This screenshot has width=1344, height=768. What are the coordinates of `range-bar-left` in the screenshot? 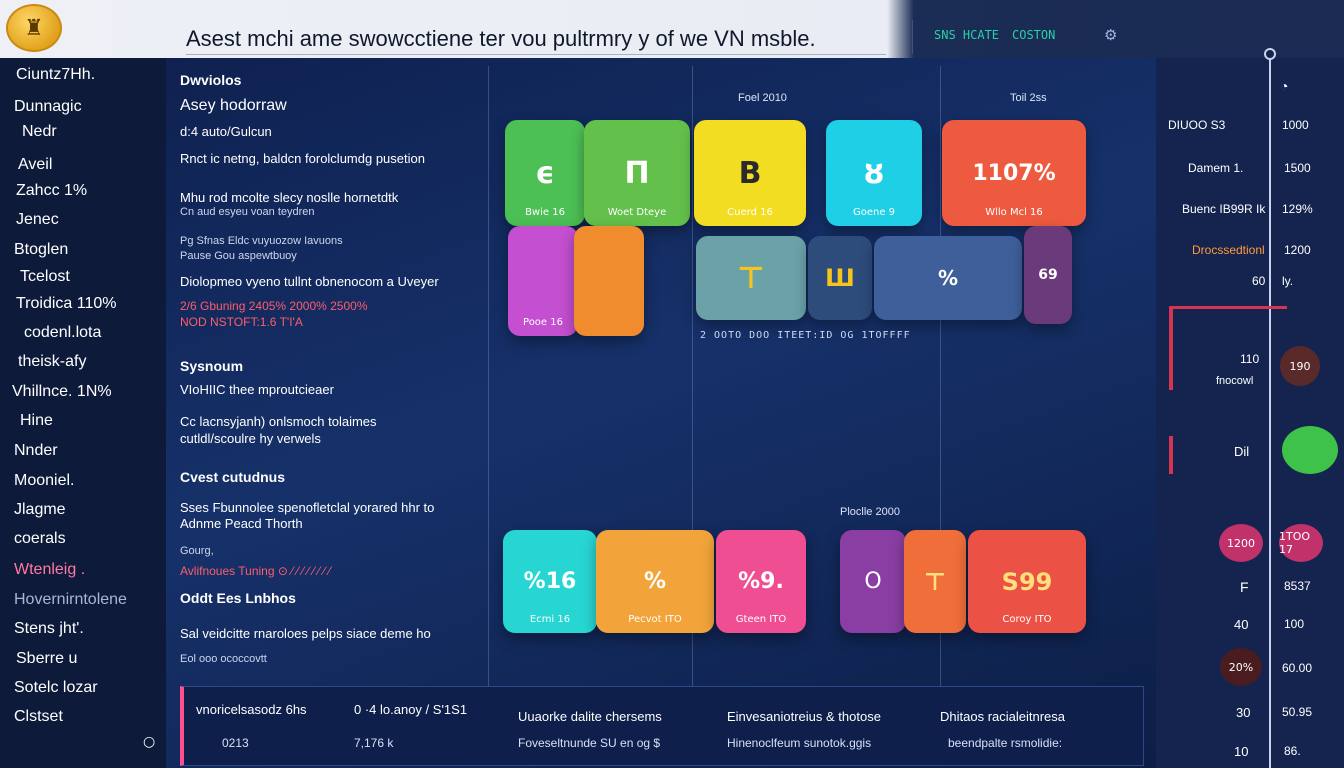 It's located at (1171, 348).